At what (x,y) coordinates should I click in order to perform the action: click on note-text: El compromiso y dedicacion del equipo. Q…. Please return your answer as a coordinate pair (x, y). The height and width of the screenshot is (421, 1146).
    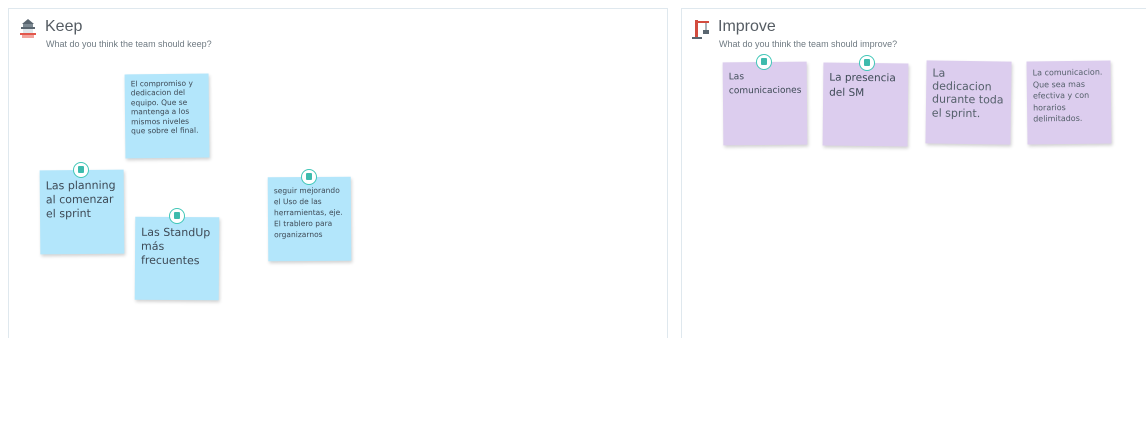
    Looking at the image, I should click on (164, 107).